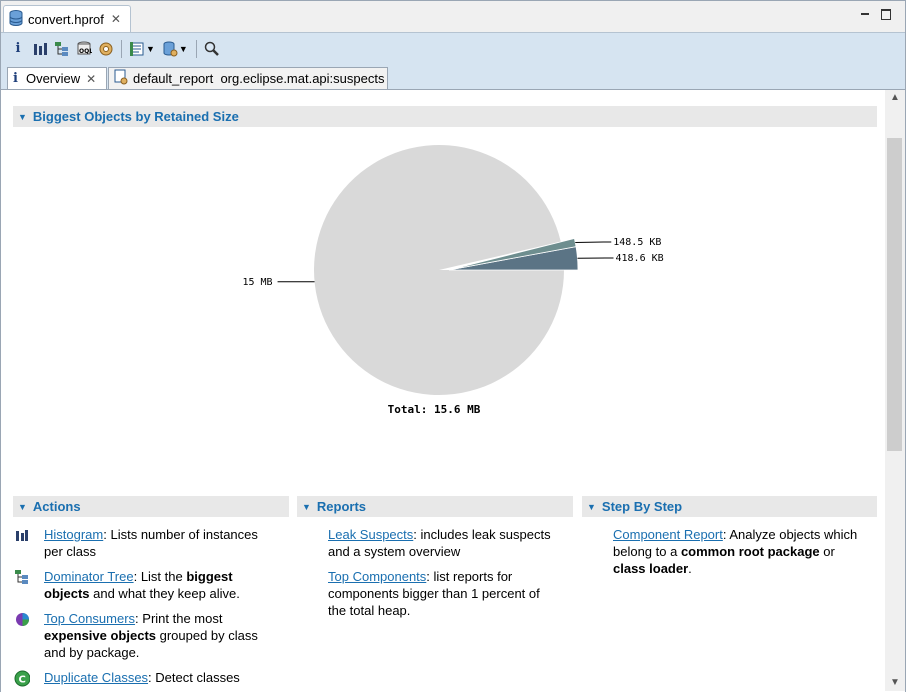 This screenshot has height=692, width=906. Describe the element at coordinates (827, 551) in the screenshot. I see `step-description: or` at that location.